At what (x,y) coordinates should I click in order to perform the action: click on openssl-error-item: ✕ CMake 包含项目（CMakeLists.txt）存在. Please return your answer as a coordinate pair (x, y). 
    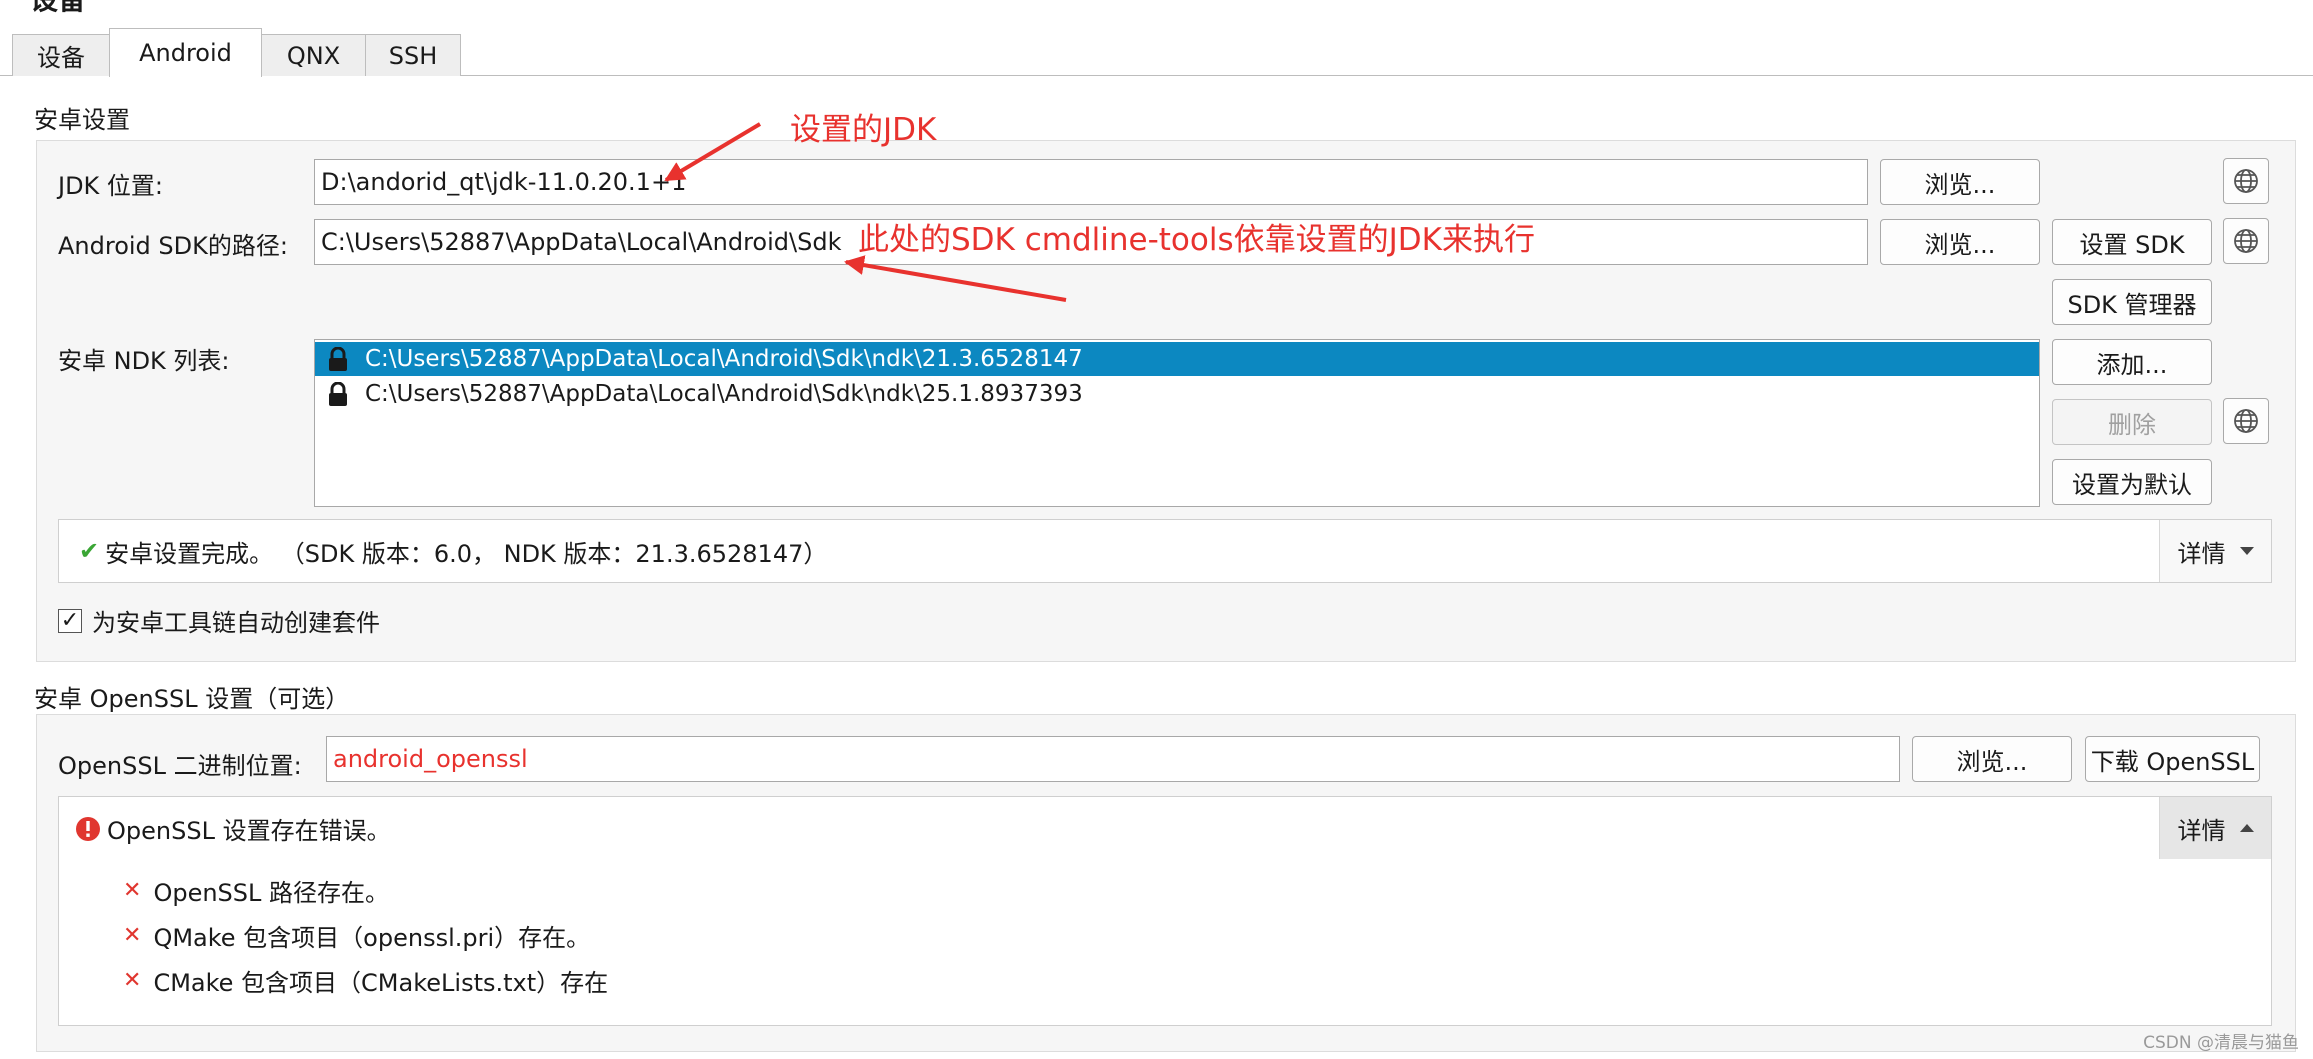
    Looking at the image, I should click on (365, 980).